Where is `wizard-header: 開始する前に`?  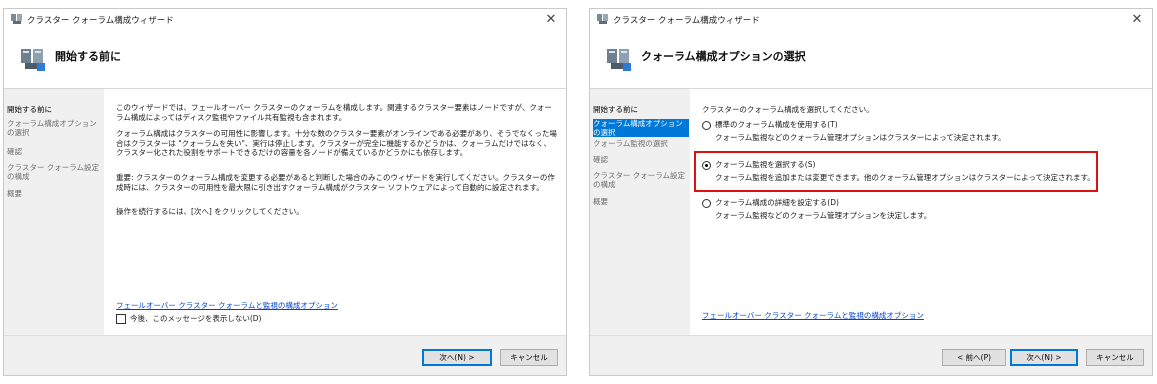 wizard-header: 開始する前に is located at coordinates (285, 59).